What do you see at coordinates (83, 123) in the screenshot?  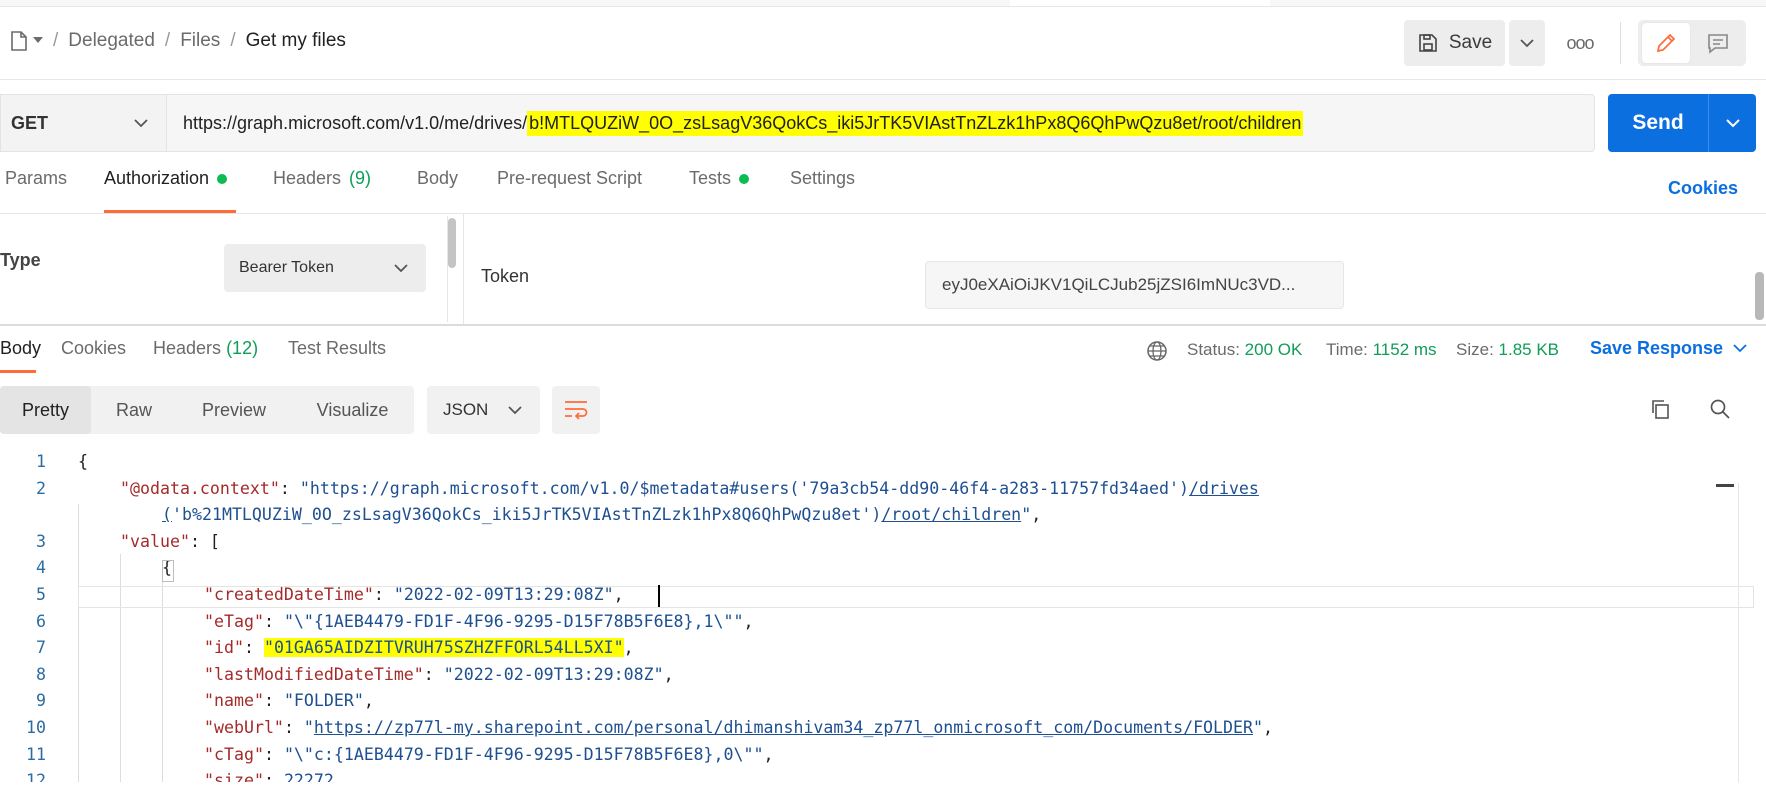 I see `method-select: GET` at bounding box center [83, 123].